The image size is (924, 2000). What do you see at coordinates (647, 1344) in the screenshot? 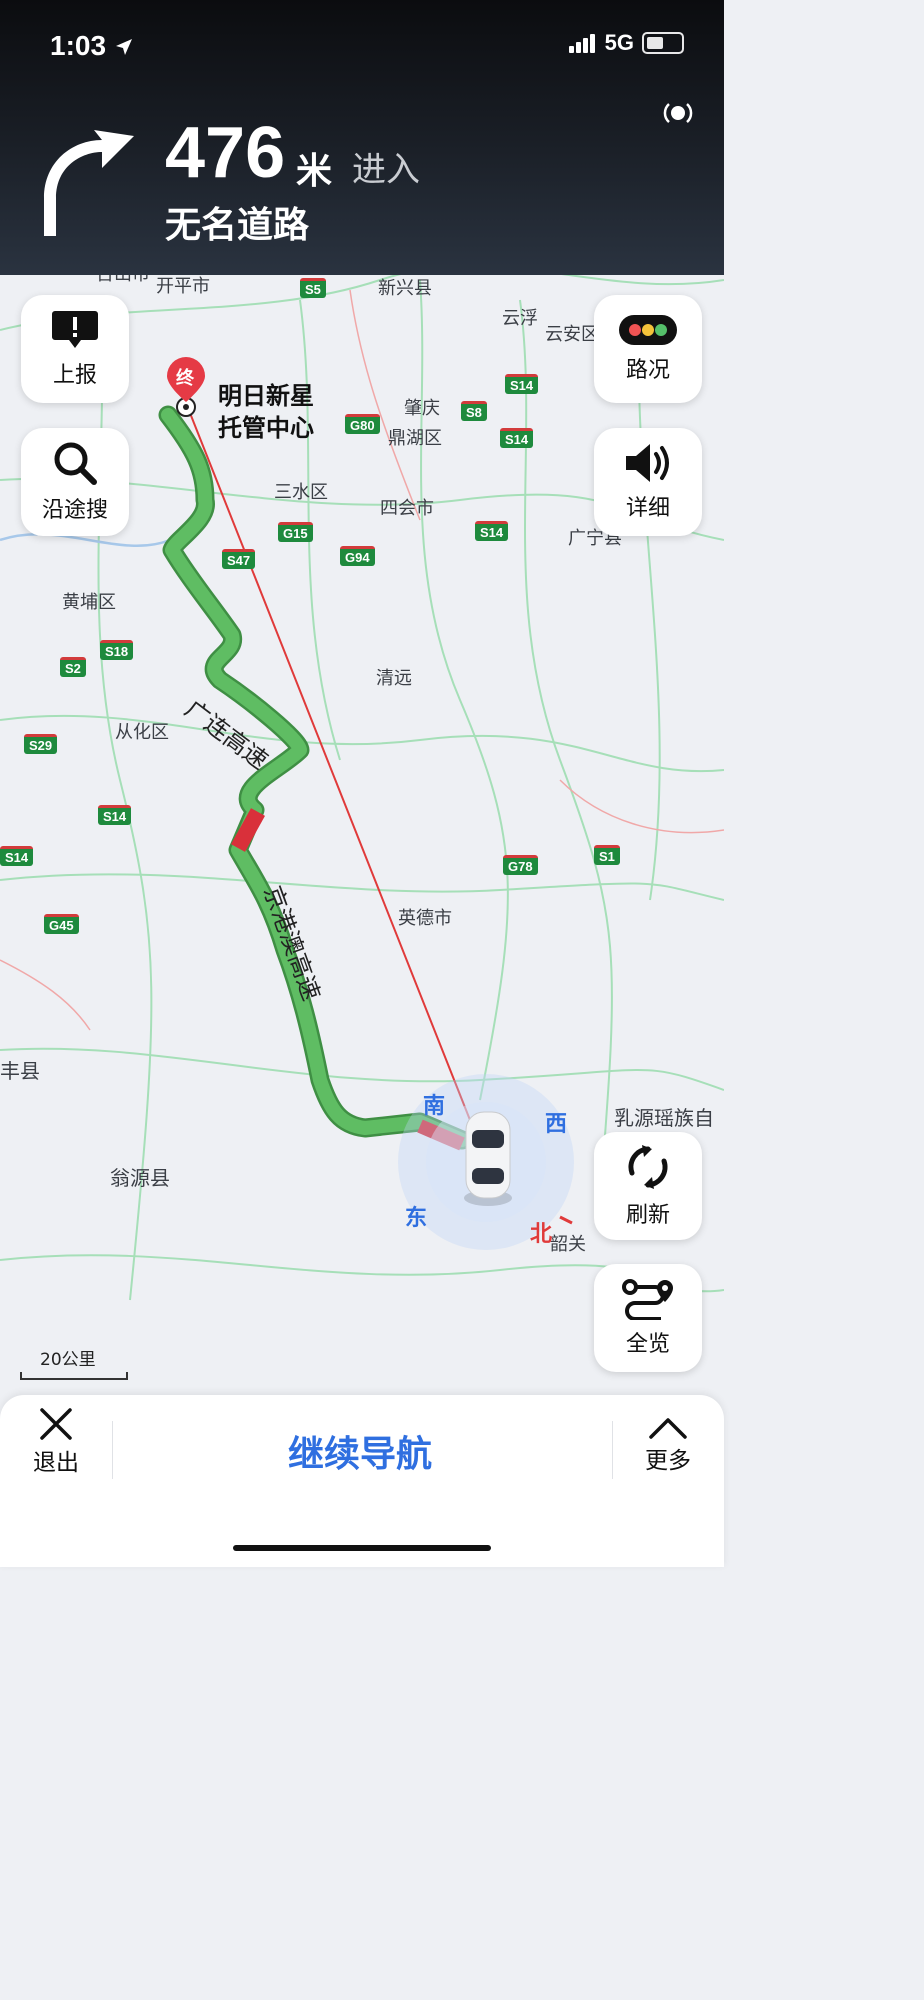
I see `overview-label: 全览` at bounding box center [647, 1344].